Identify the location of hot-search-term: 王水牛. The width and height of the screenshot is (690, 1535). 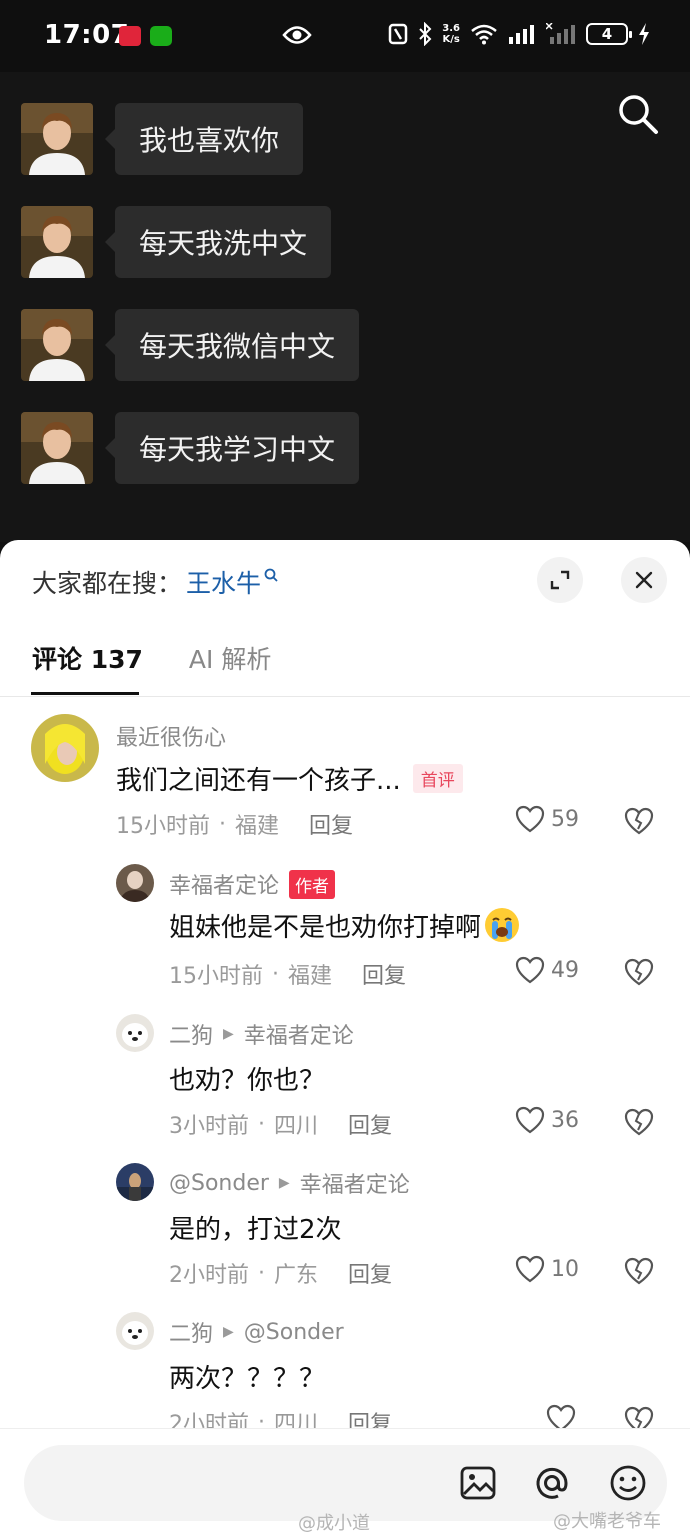
(223, 582).